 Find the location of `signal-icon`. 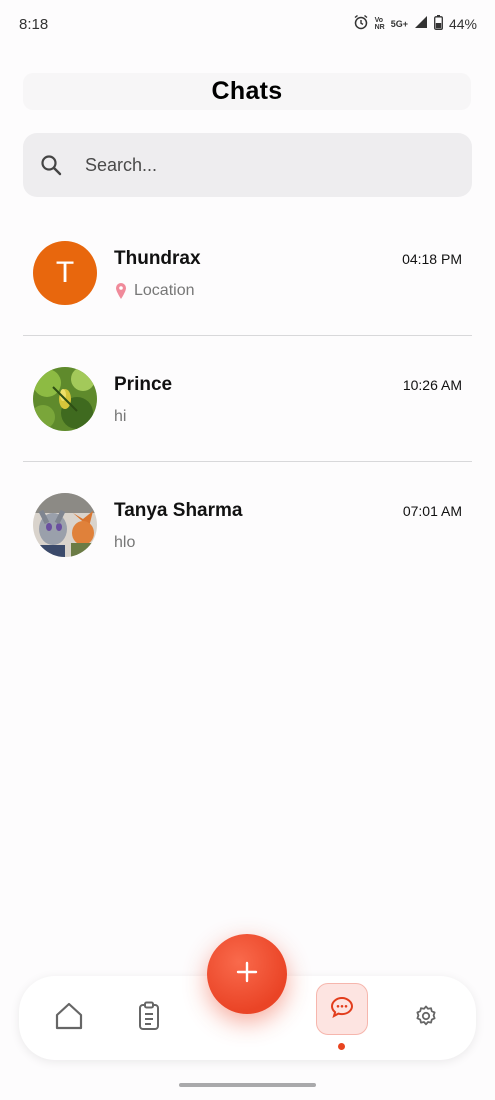

signal-icon is located at coordinates (421, 23).